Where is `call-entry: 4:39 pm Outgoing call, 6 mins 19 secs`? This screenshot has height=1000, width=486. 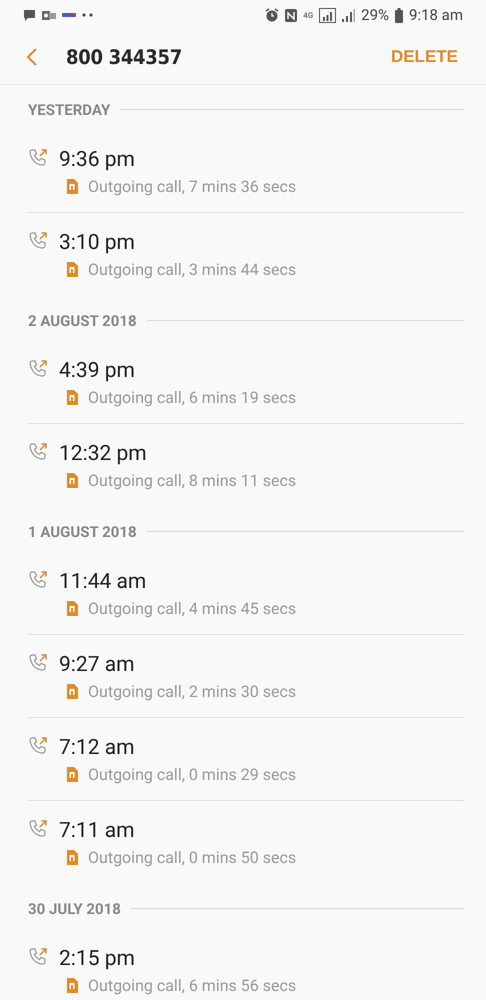
call-entry: 4:39 pm Outgoing call, 6 mins 19 secs is located at coordinates (246, 382).